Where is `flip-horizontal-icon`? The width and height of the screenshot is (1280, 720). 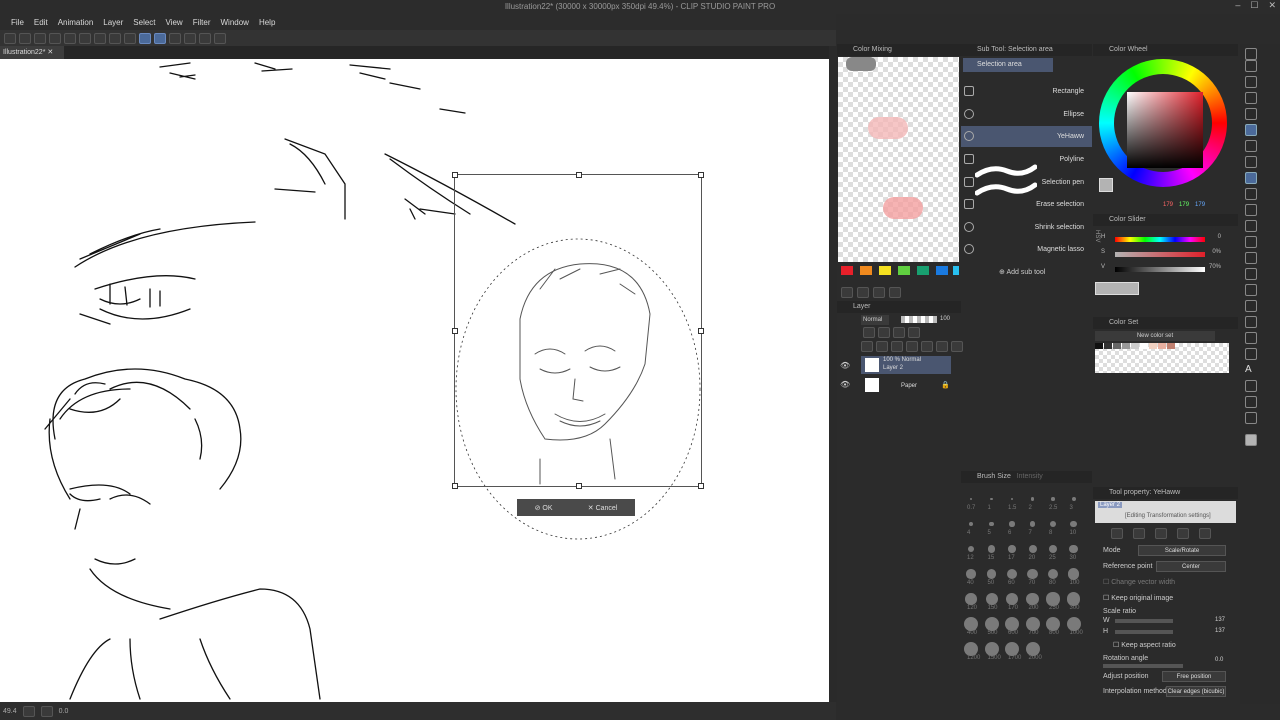 flip-horizontal-icon is located at coordinates (1139, 533).